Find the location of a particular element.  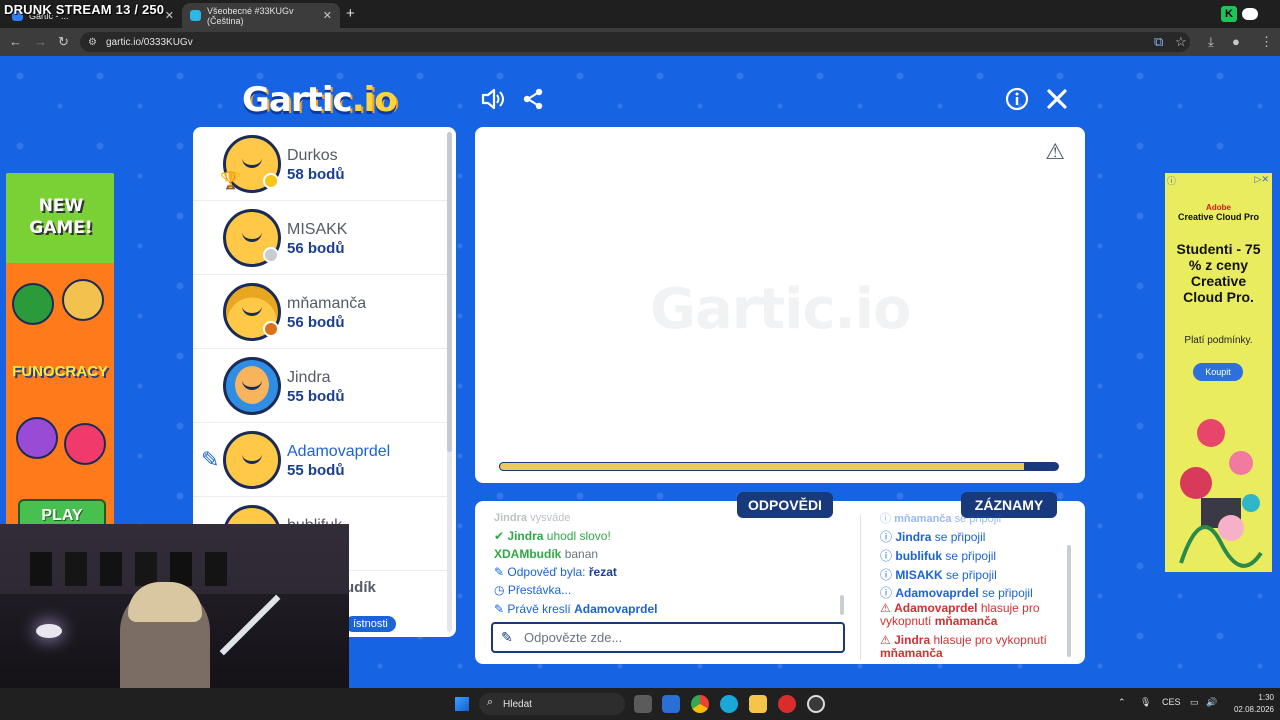

windows-start-icon is located at coordinates (462, 704).